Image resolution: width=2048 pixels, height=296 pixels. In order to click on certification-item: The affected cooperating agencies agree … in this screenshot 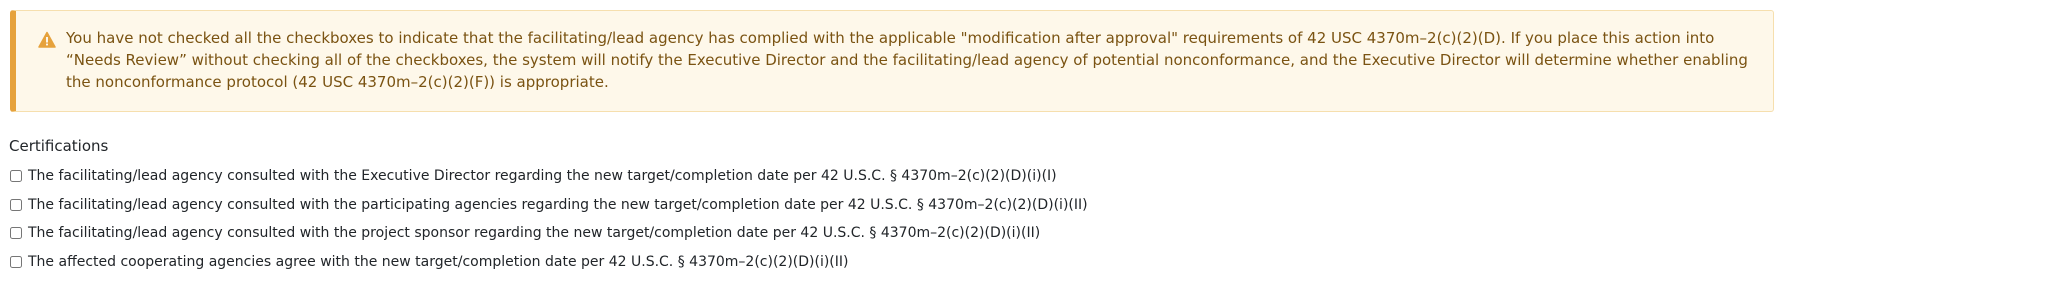, I will do `click(548, 262)`.